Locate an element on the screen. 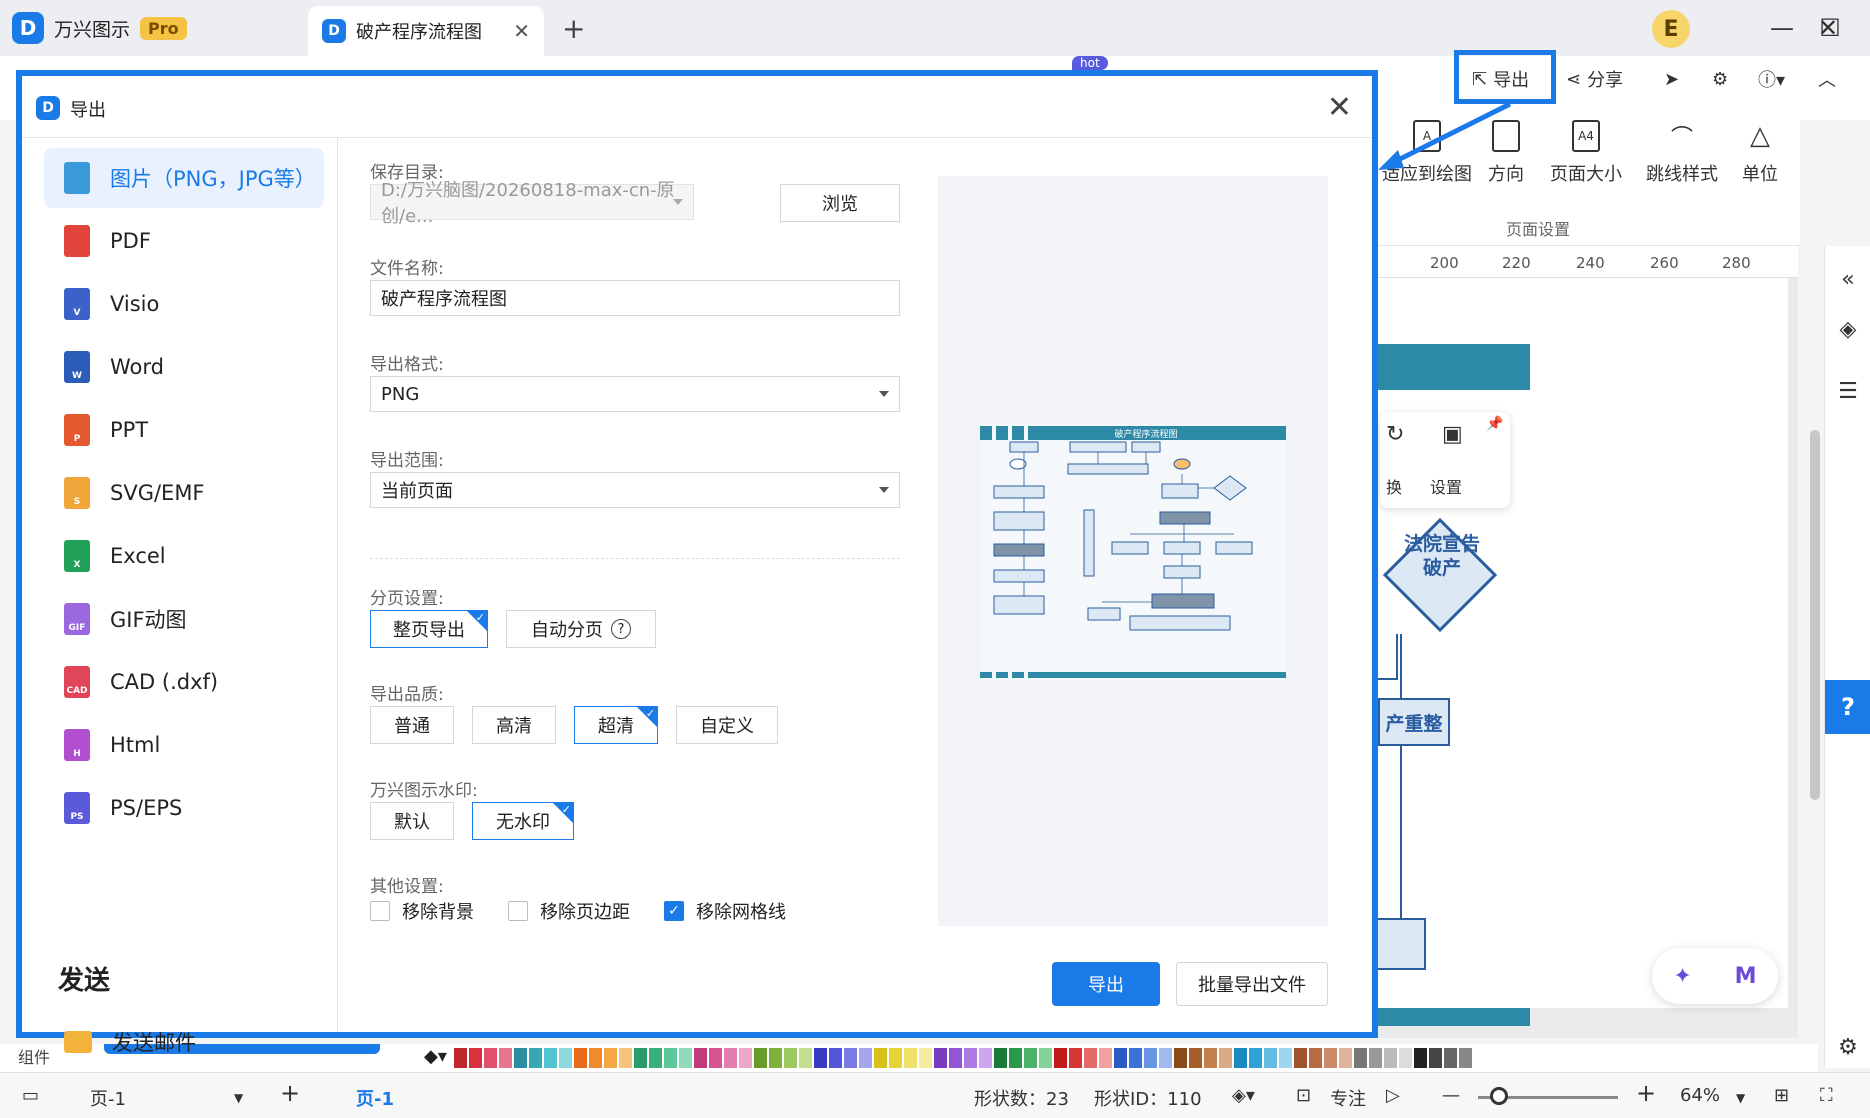 The height and width of the screenshot is (1118, 1870). ai-m-icon: M is located at coordinates (1746, 976).